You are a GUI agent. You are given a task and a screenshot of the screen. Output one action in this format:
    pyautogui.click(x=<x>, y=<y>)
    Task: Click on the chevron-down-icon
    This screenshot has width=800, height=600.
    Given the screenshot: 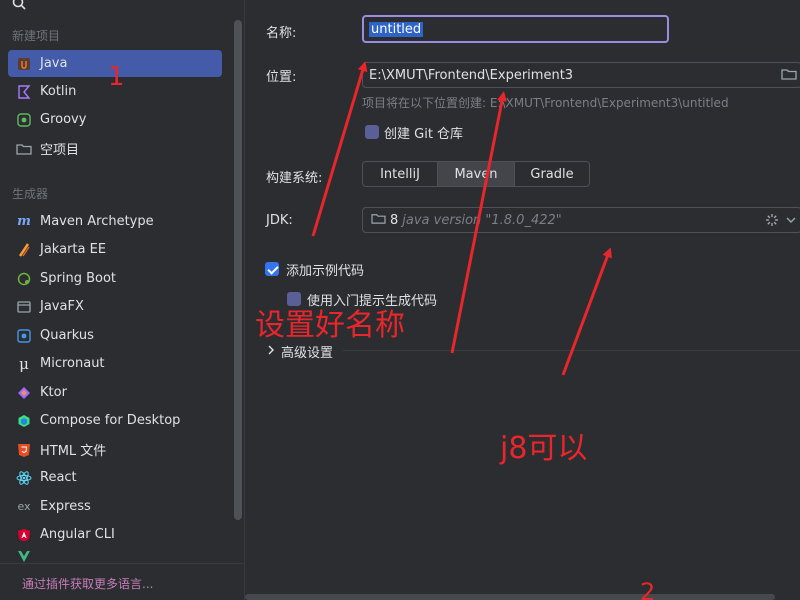 What is the action you would take?
    pyautogui.click(x=791, y=221)
    